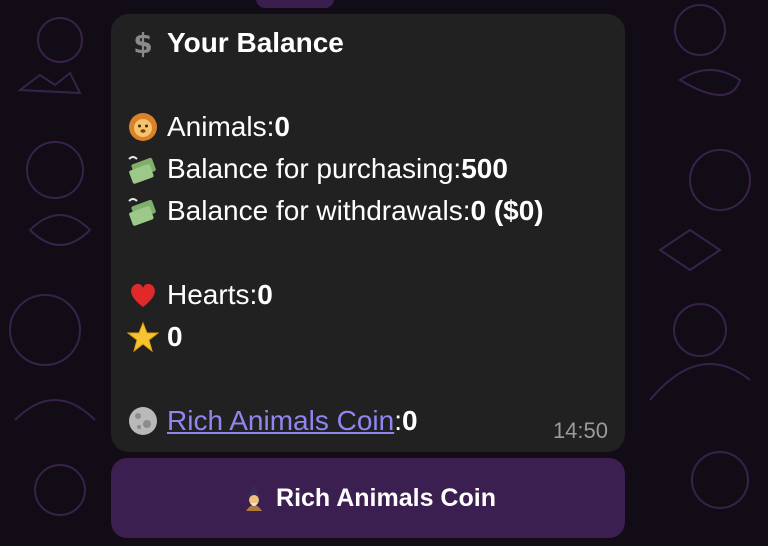 This screenshot has width=768, height=546. What do you see at coordinates (507, 210) in the screenshot?
I see `withdraw-balance-value: 0 ($0)` at bounding box center [507, 210].